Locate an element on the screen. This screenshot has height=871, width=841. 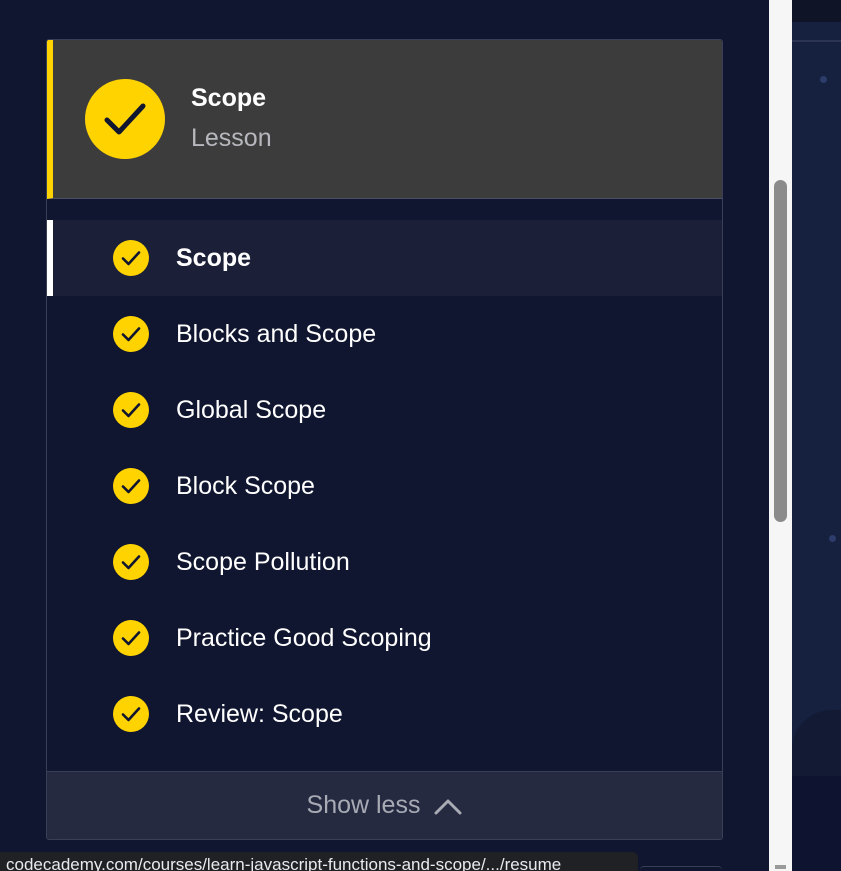
content-pane is located at coordinates (816, 435).